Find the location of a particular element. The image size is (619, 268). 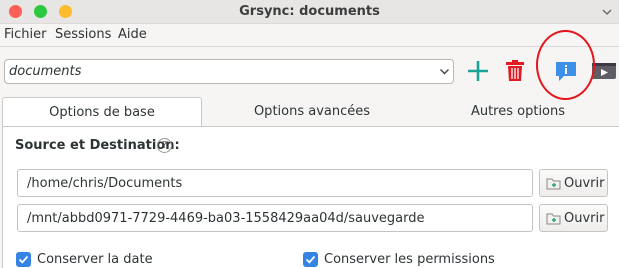

preserve-permissions-label: Conserver les permissions is located at coordinates (409, 259).